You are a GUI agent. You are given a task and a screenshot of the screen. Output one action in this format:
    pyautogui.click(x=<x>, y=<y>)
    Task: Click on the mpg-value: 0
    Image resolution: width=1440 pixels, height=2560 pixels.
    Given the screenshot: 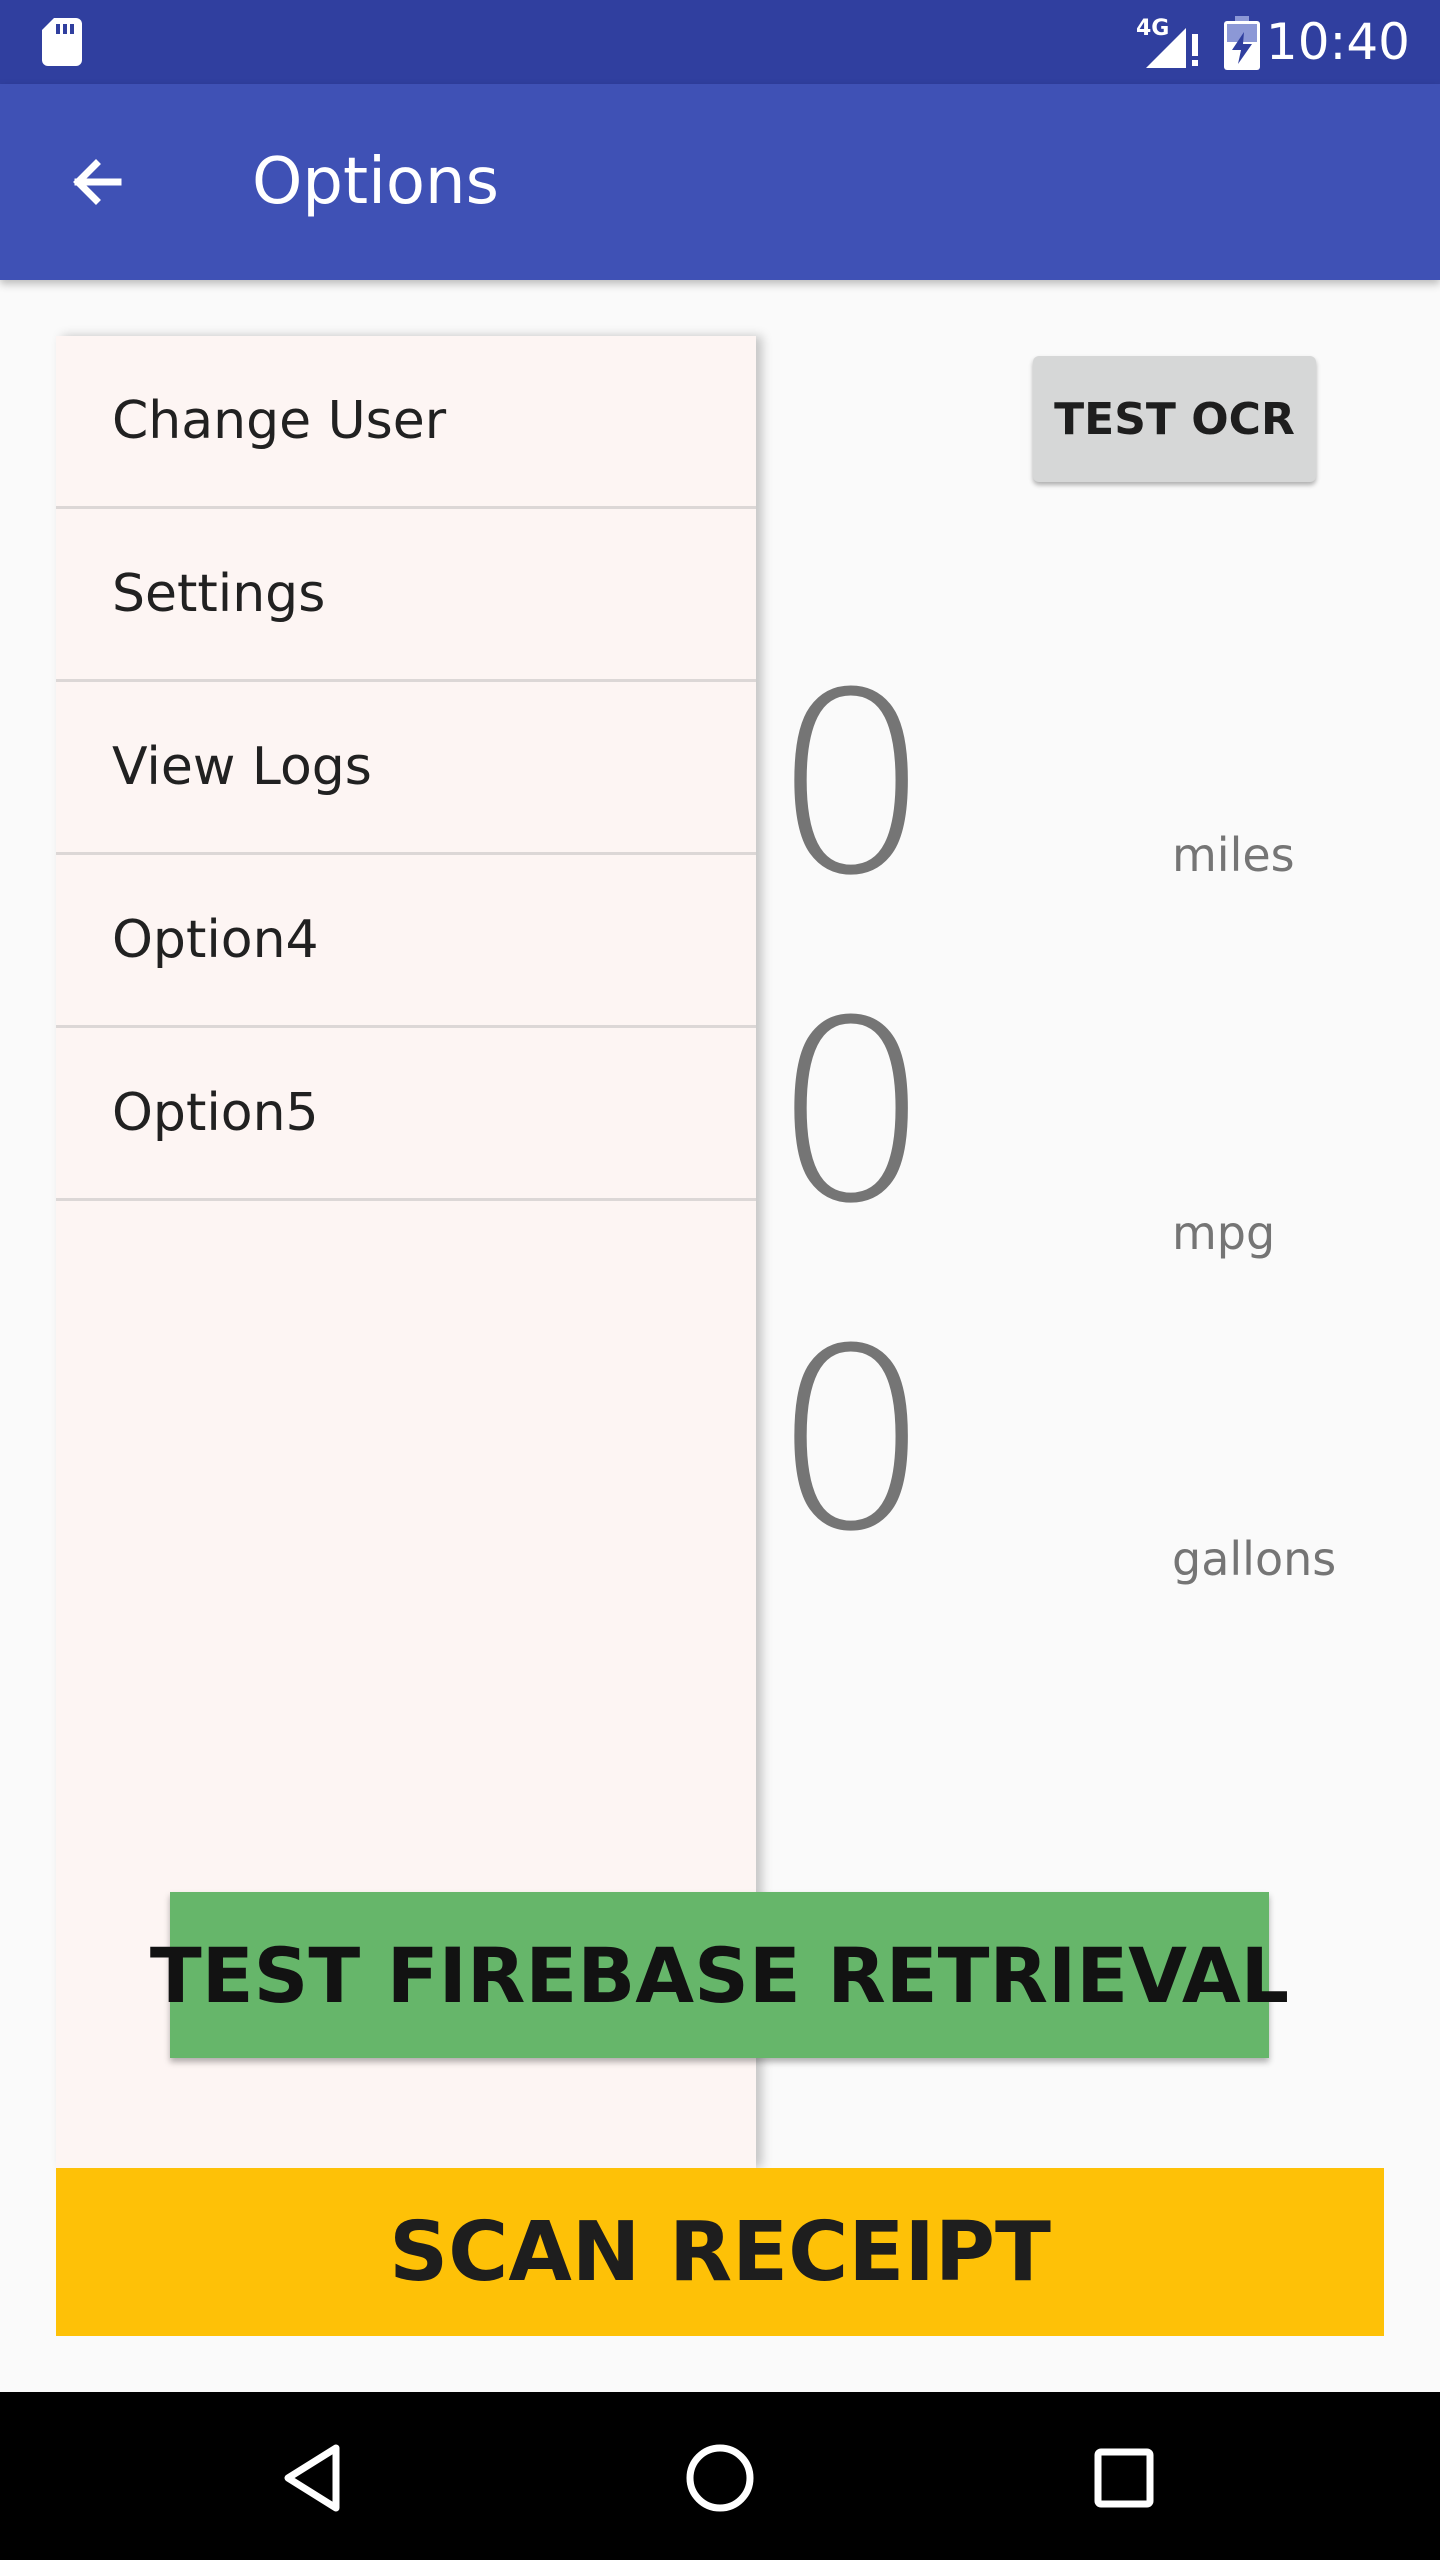 What is the action you would take?
    pyautogui.click(x=852, y=1112)
    